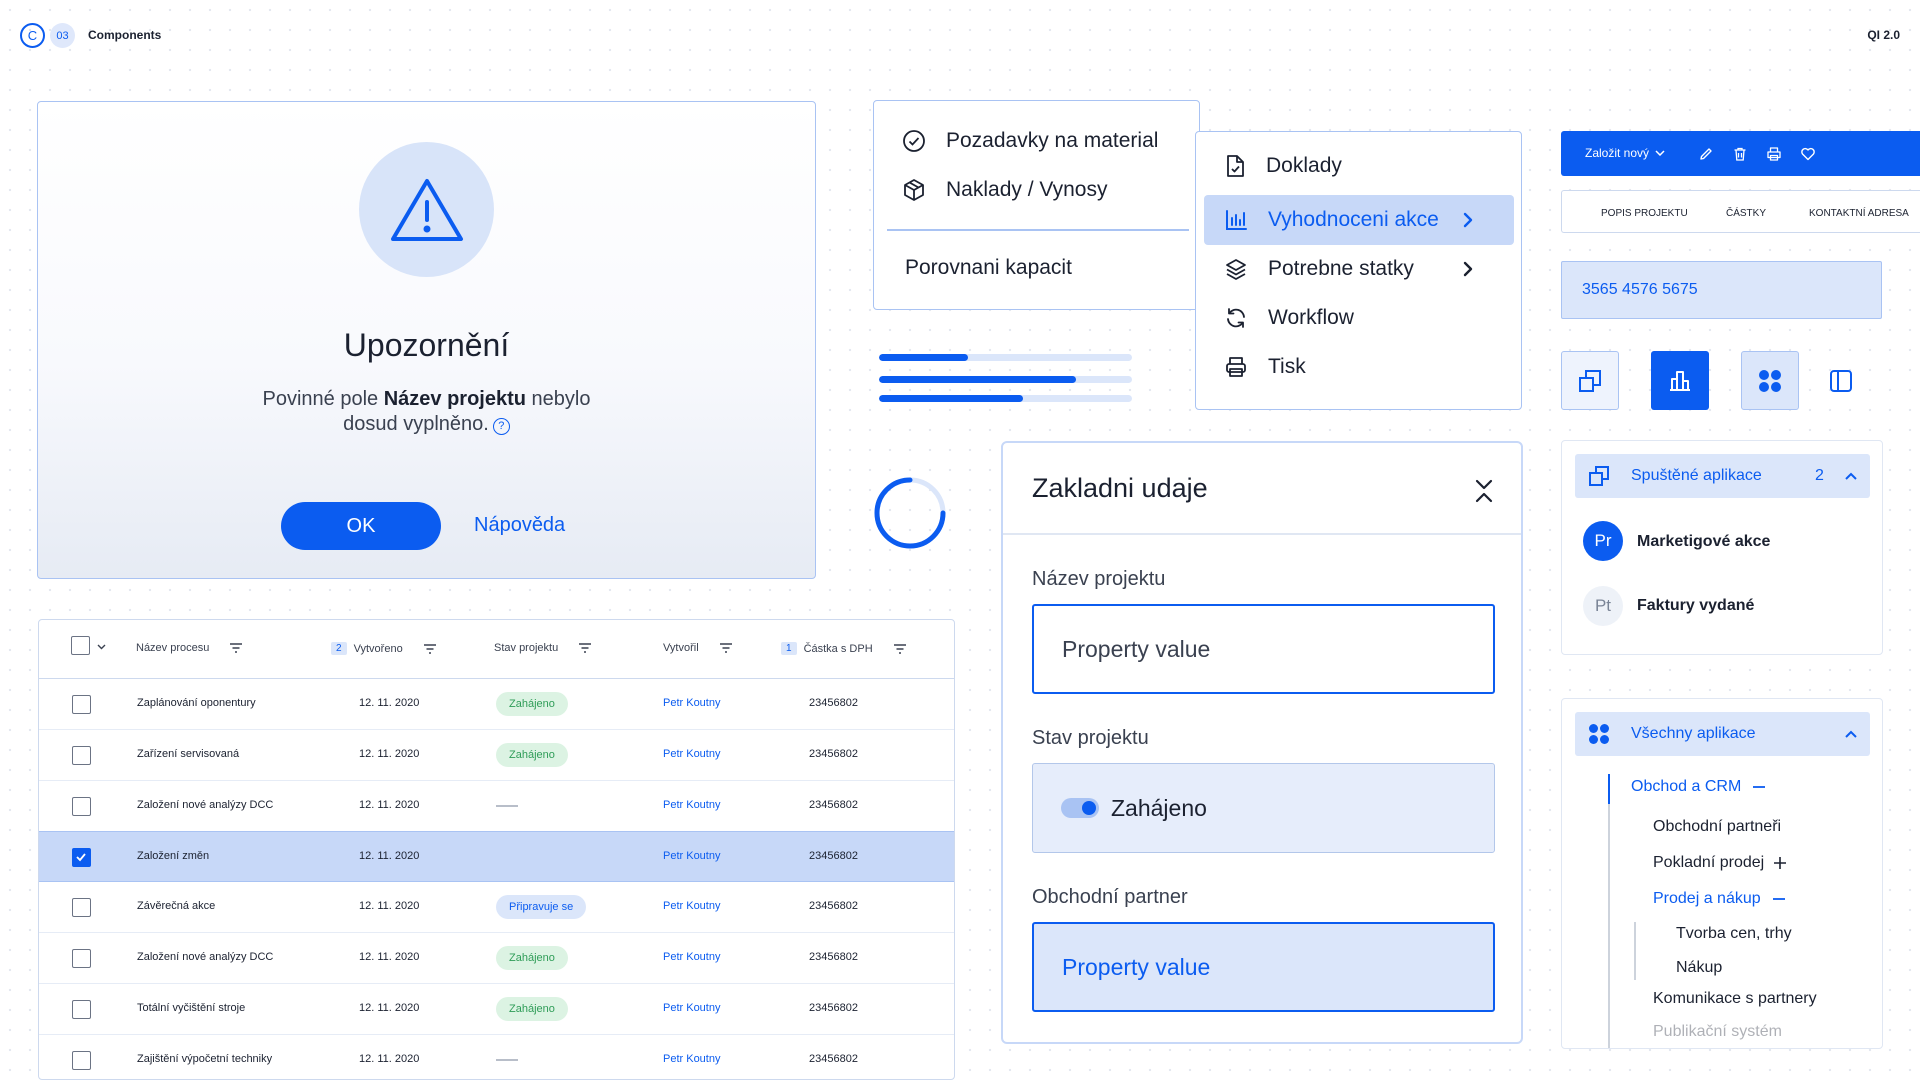 The height and width of the screenshot is (1080, 1920). I want to click on panel-divider, so click(1262, 534).